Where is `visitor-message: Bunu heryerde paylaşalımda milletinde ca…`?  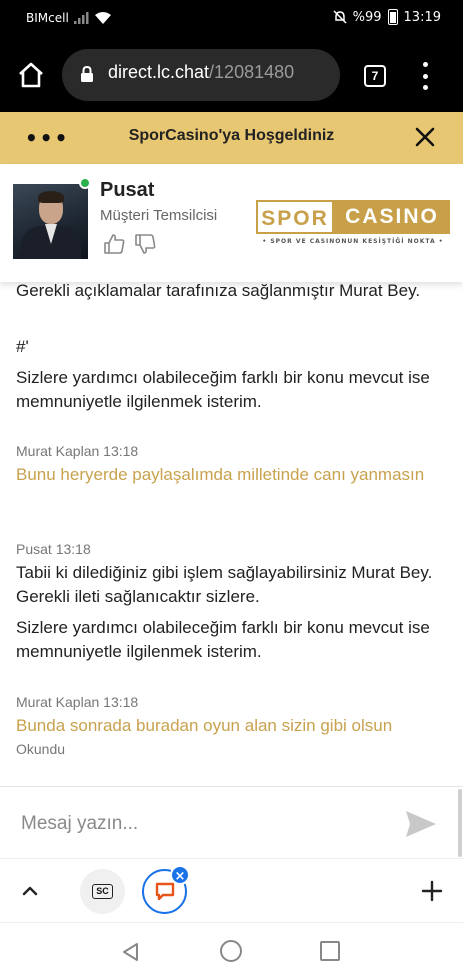
visitor-message: Bunu heryerde paylaşalımda milletinde ca… is located at coordinates (220, 474).